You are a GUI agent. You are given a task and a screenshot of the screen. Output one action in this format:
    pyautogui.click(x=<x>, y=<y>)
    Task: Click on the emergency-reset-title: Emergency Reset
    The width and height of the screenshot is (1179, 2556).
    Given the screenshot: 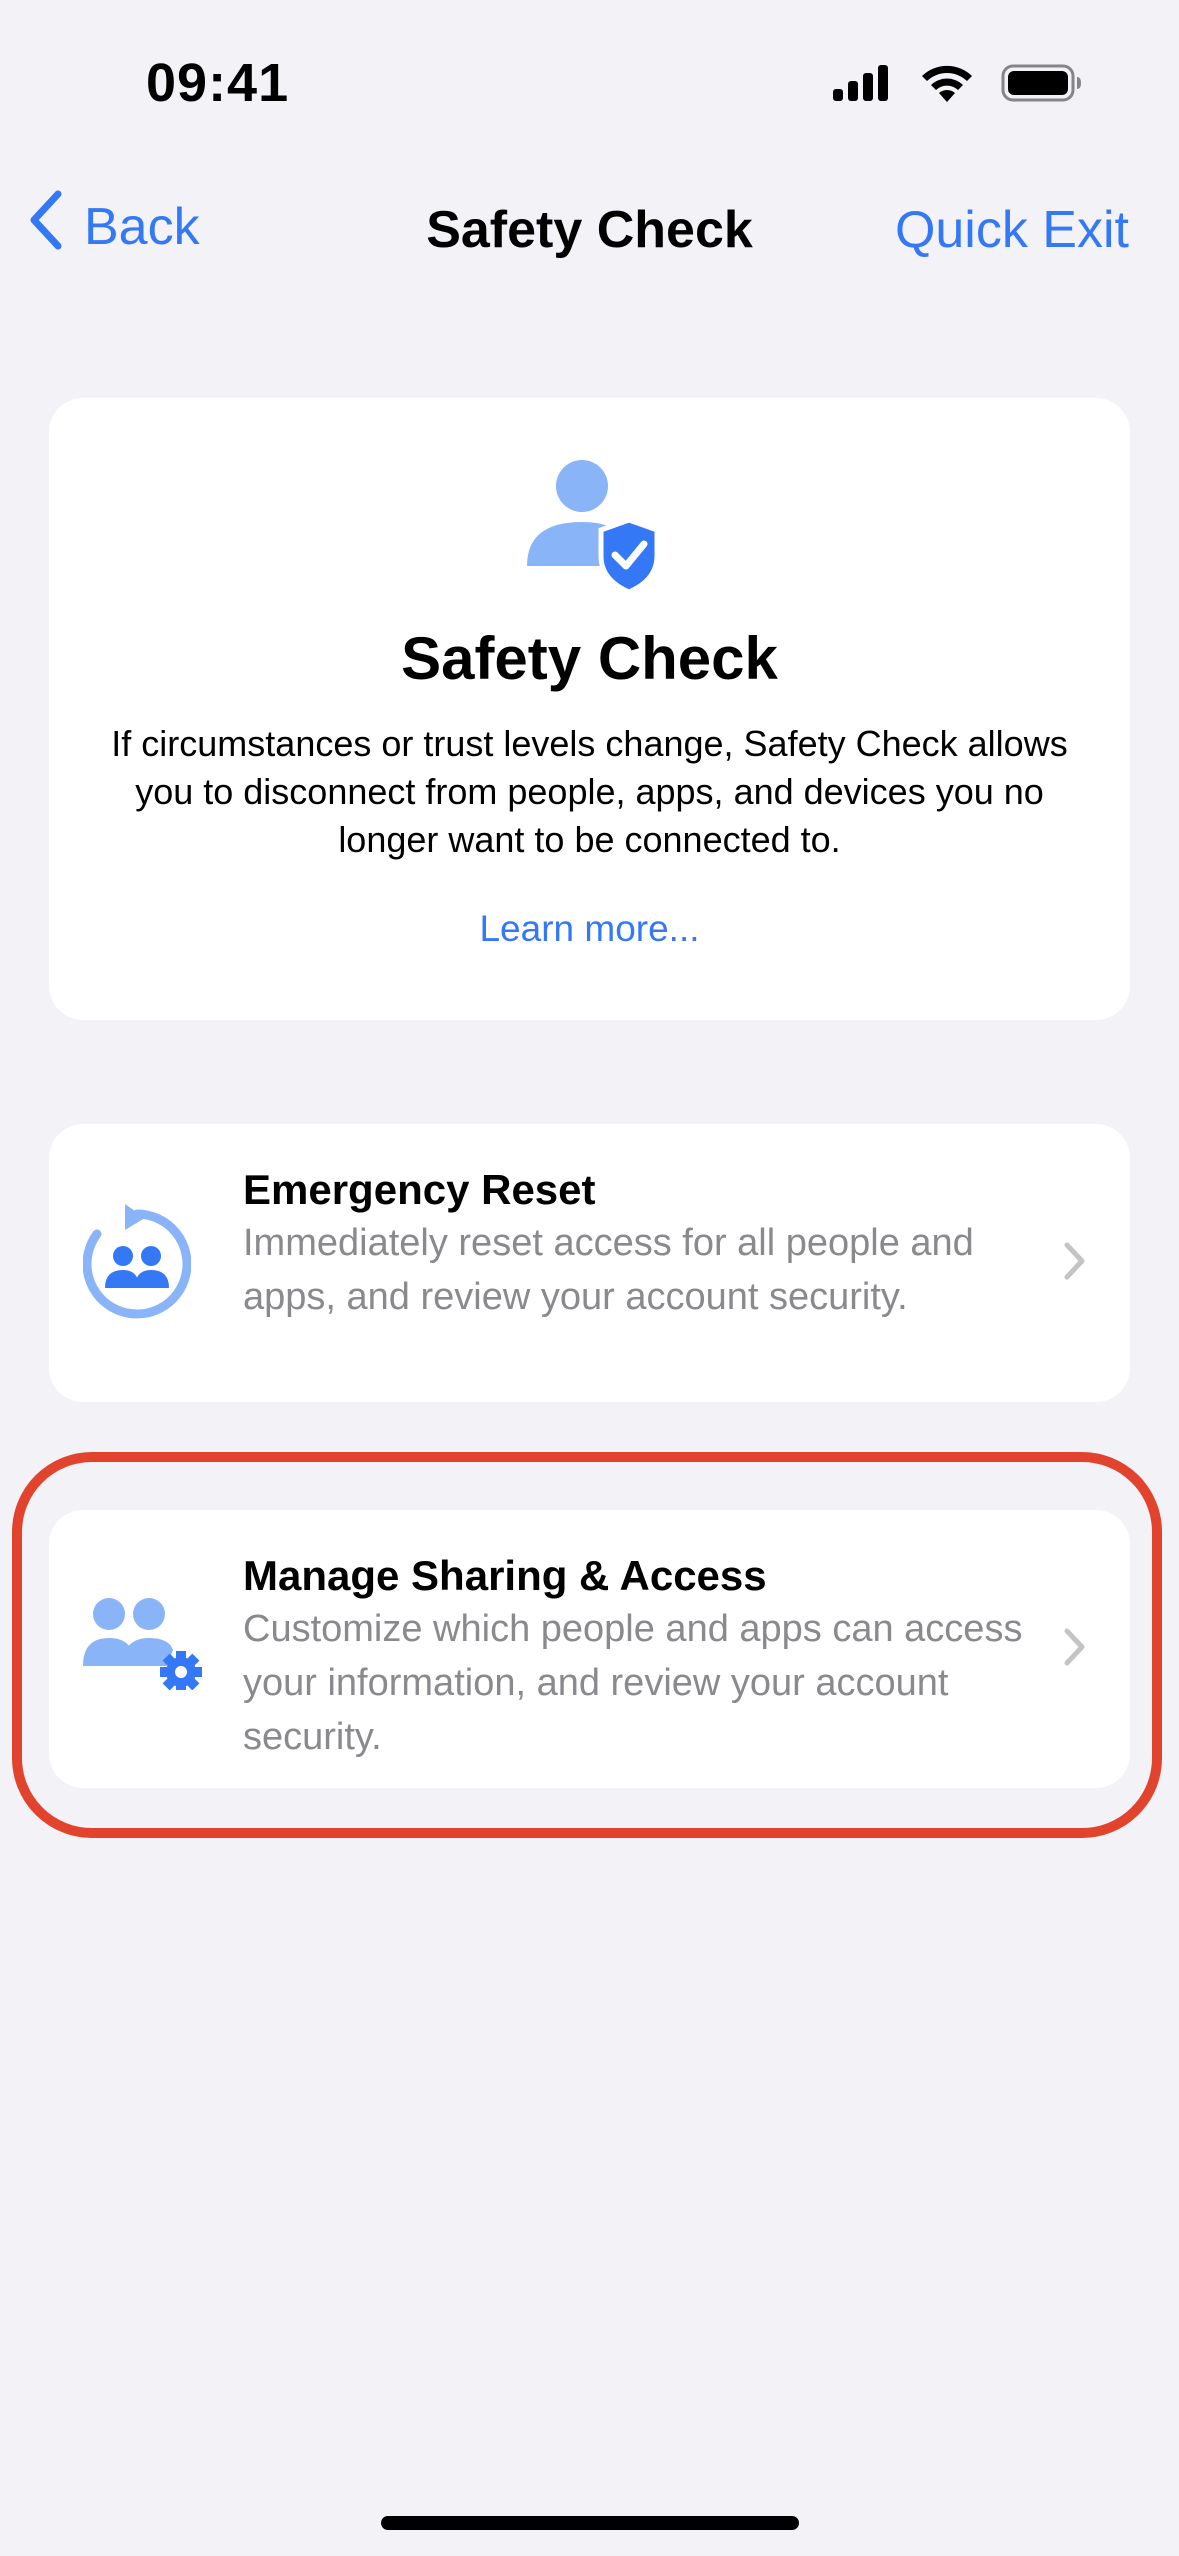 What is the action you would take?
    pyautogui.click(x=419, y=1189)
    